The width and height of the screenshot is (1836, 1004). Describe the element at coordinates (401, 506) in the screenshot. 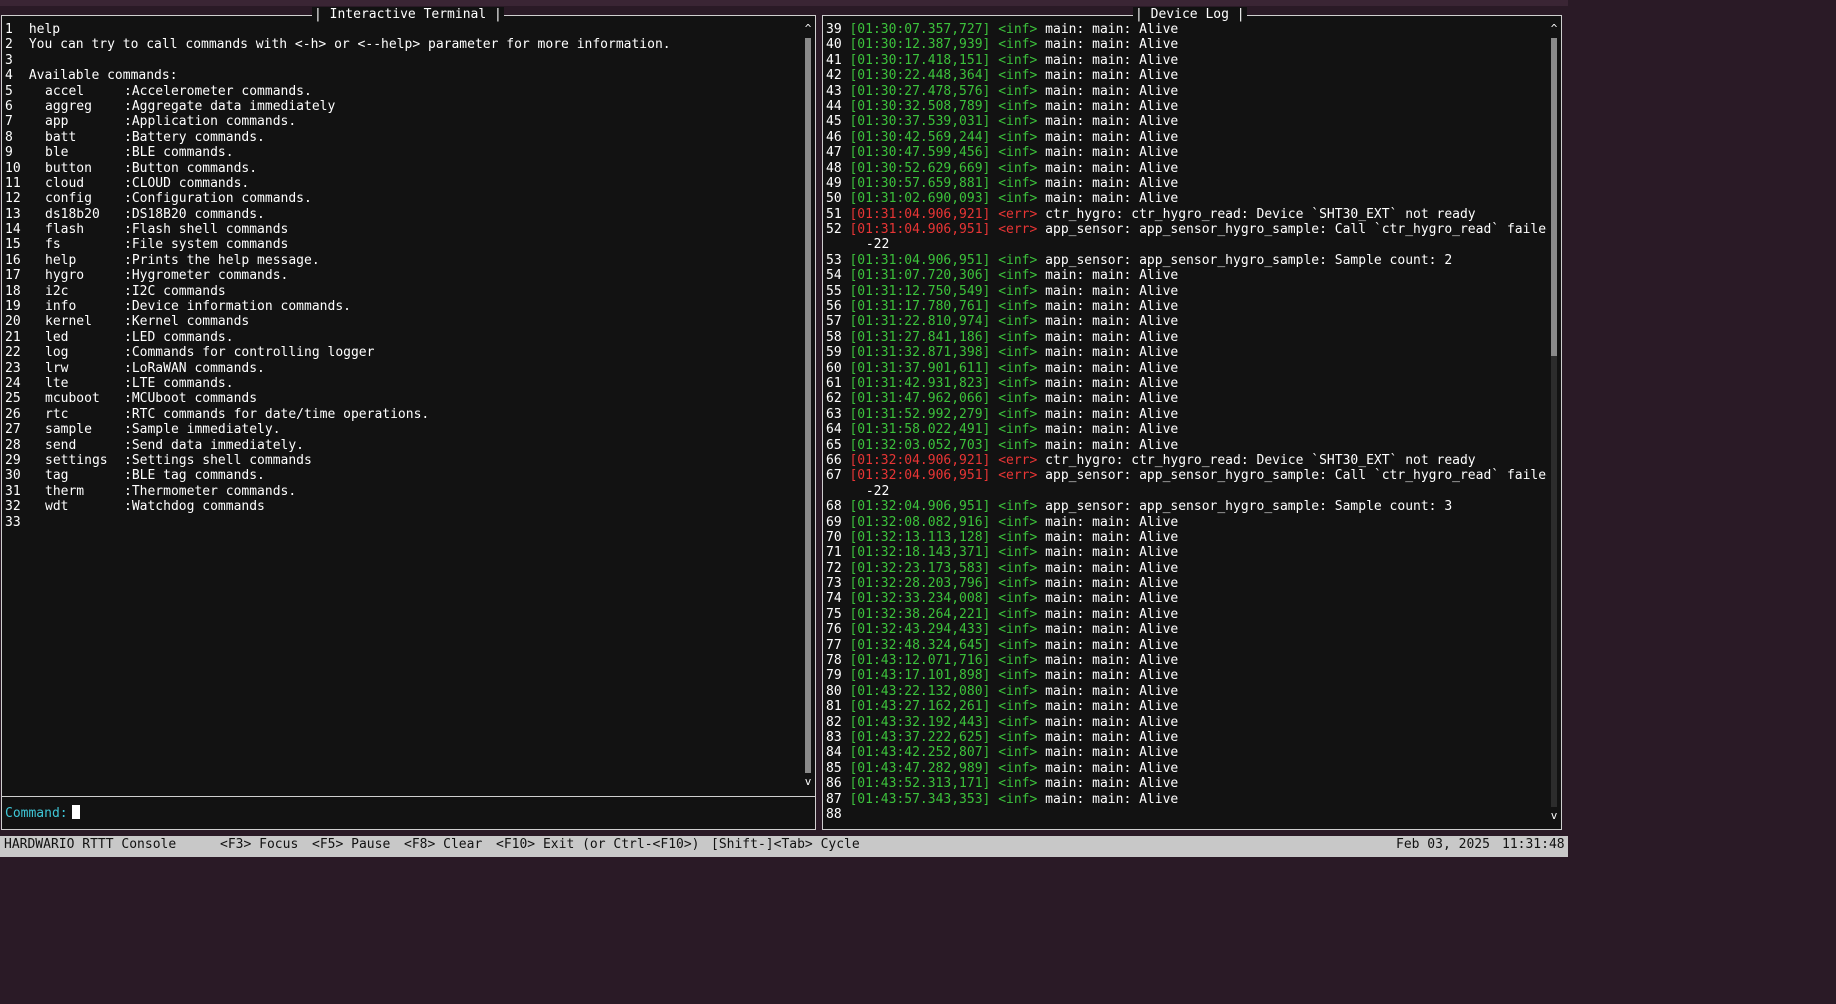

I see `help-command-row: 32 wdt:Watchdog commands` at that location.